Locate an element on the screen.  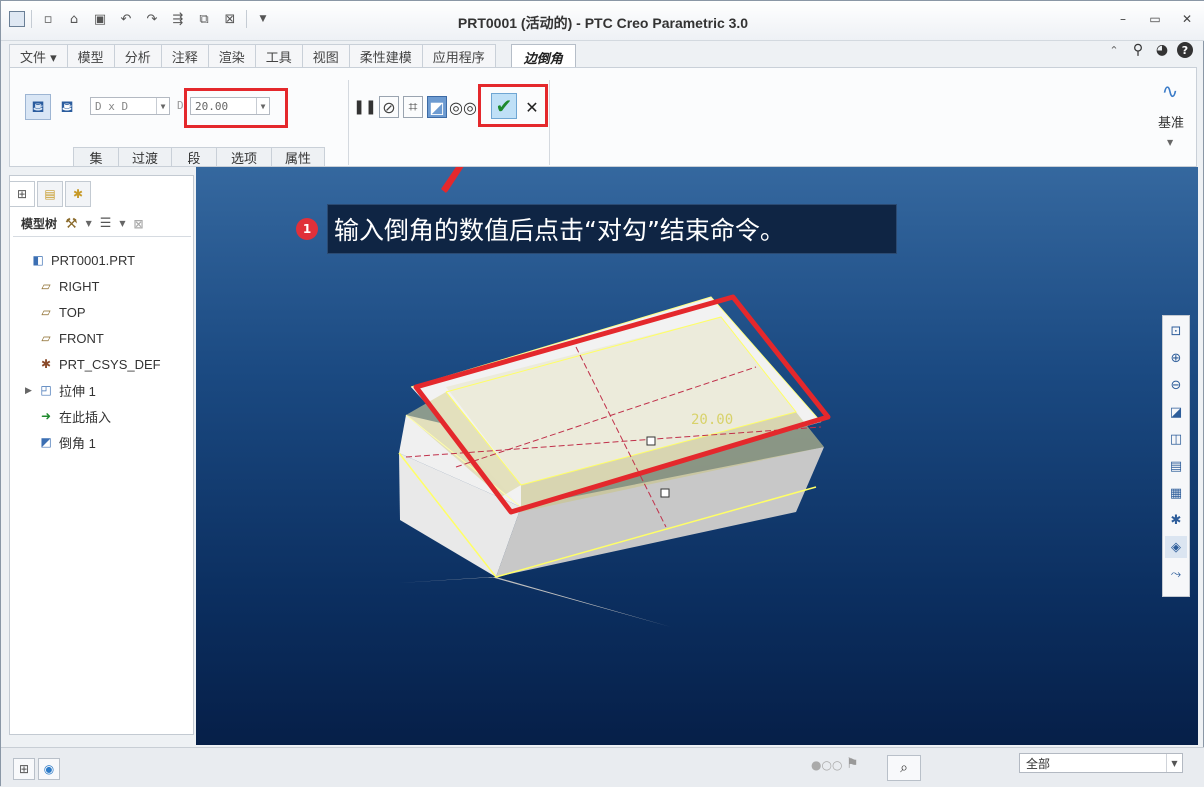
navigator-toggle-icon: ⊞ is located at coordinates (24, 769).